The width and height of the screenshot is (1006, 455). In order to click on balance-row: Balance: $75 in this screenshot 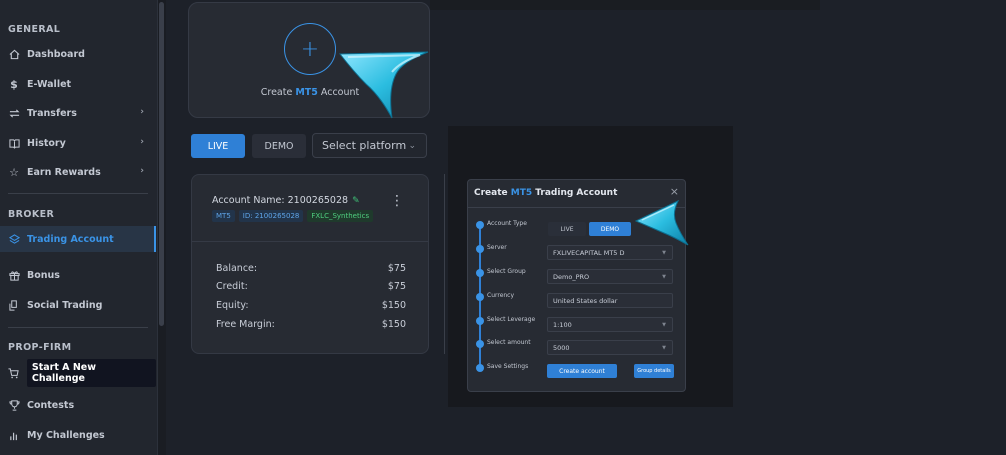, I will do `click(311, 268)`.